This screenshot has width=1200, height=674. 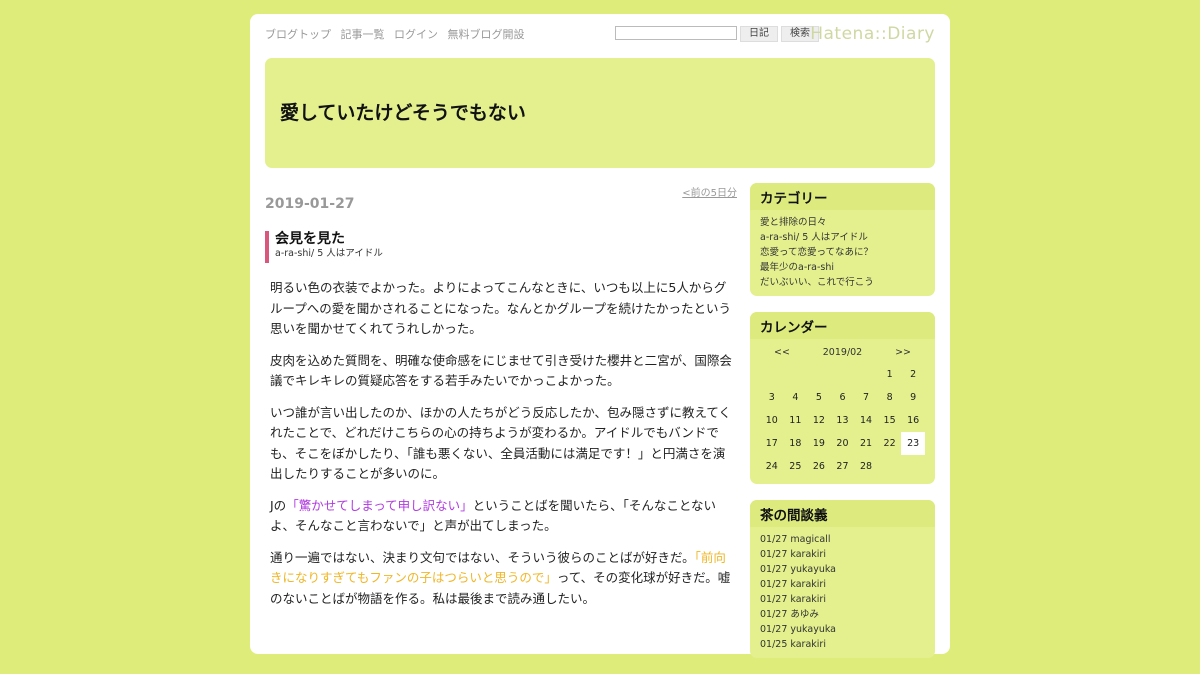 I want to click on calendar-day: 9, so click(x=913, y=397).